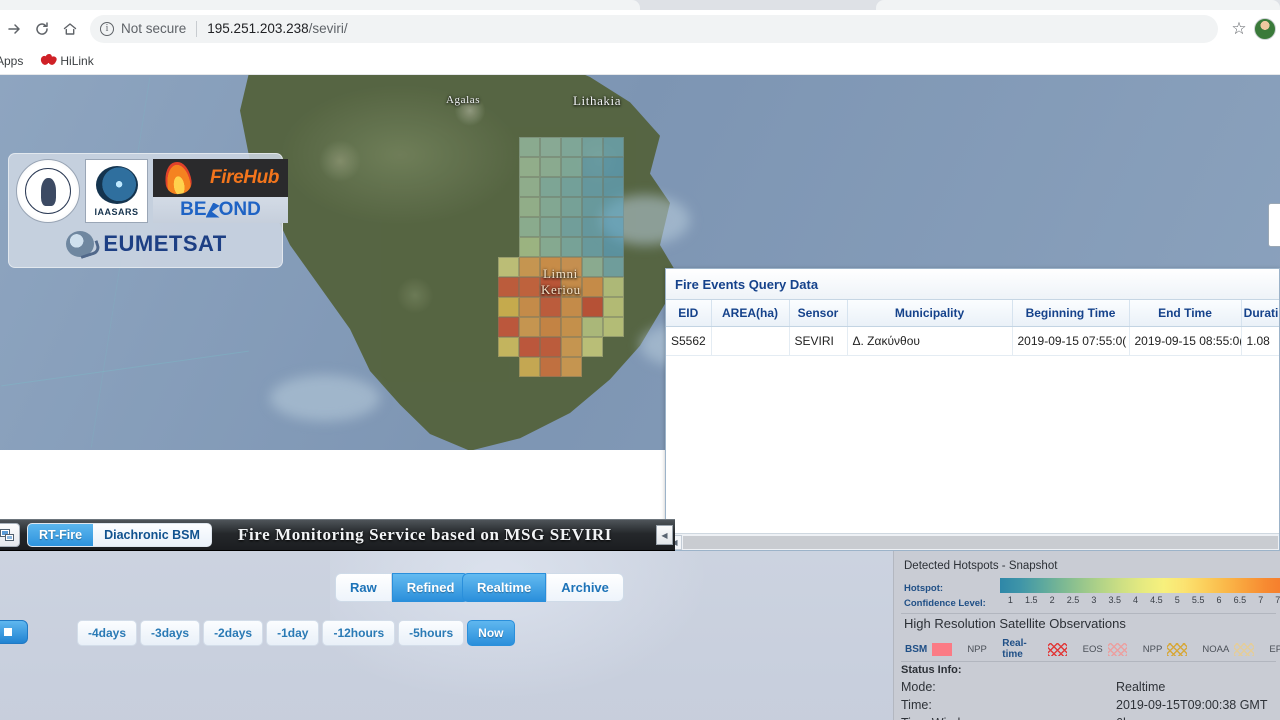 The height and width of the screenshot is (720, 1280). I want to click on map-zoom-control, so click(1274, 225).